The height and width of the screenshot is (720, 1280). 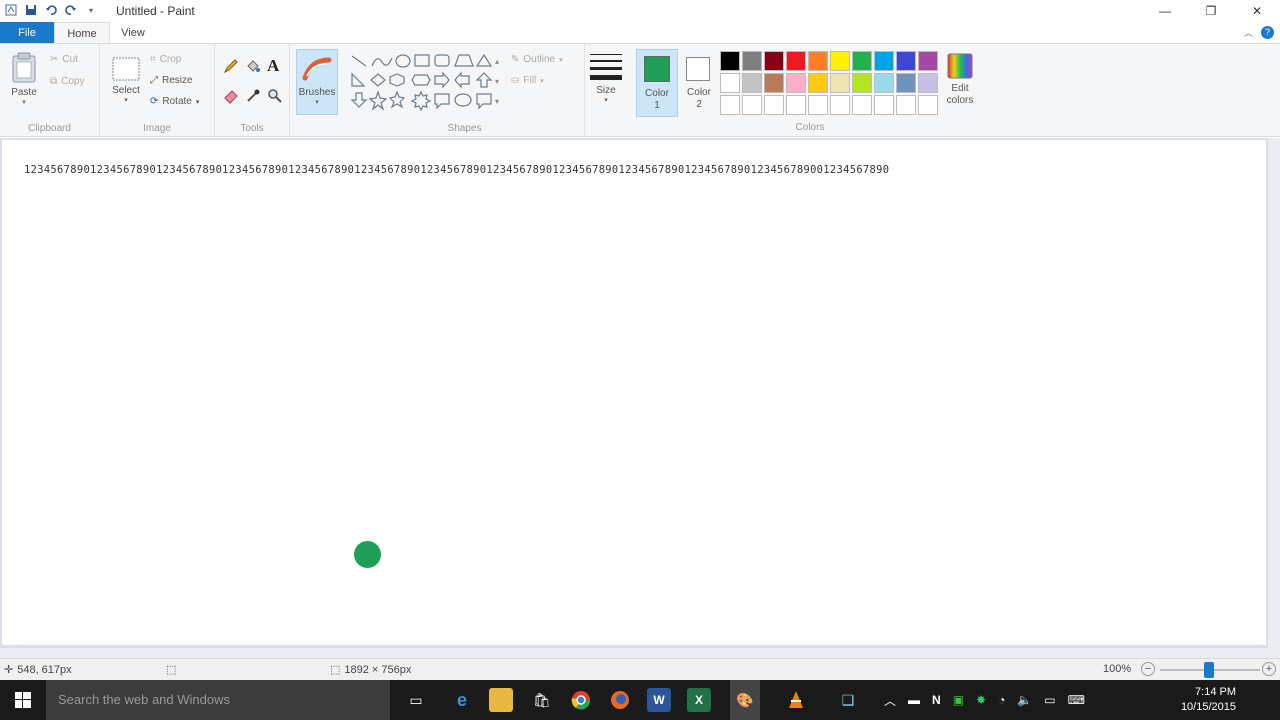 What do you see at coordinates (657, 83) in the screenshot?
I see `color1-button: Color 1` at bounding box center [657, 83].